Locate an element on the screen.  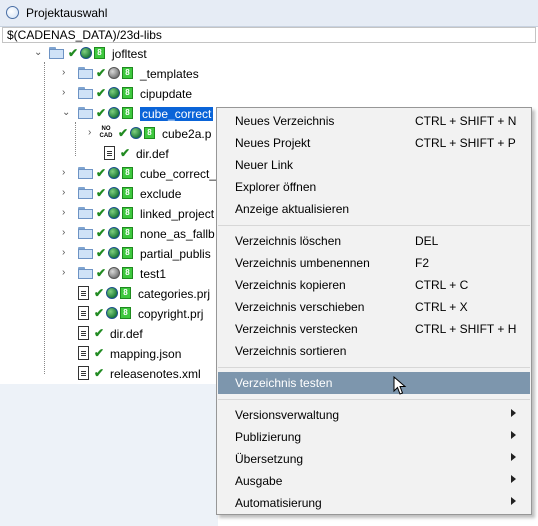
menu-item-verzeichnis-sortieren: Verzeichnis sortieren is located at coordinates (374, 351).